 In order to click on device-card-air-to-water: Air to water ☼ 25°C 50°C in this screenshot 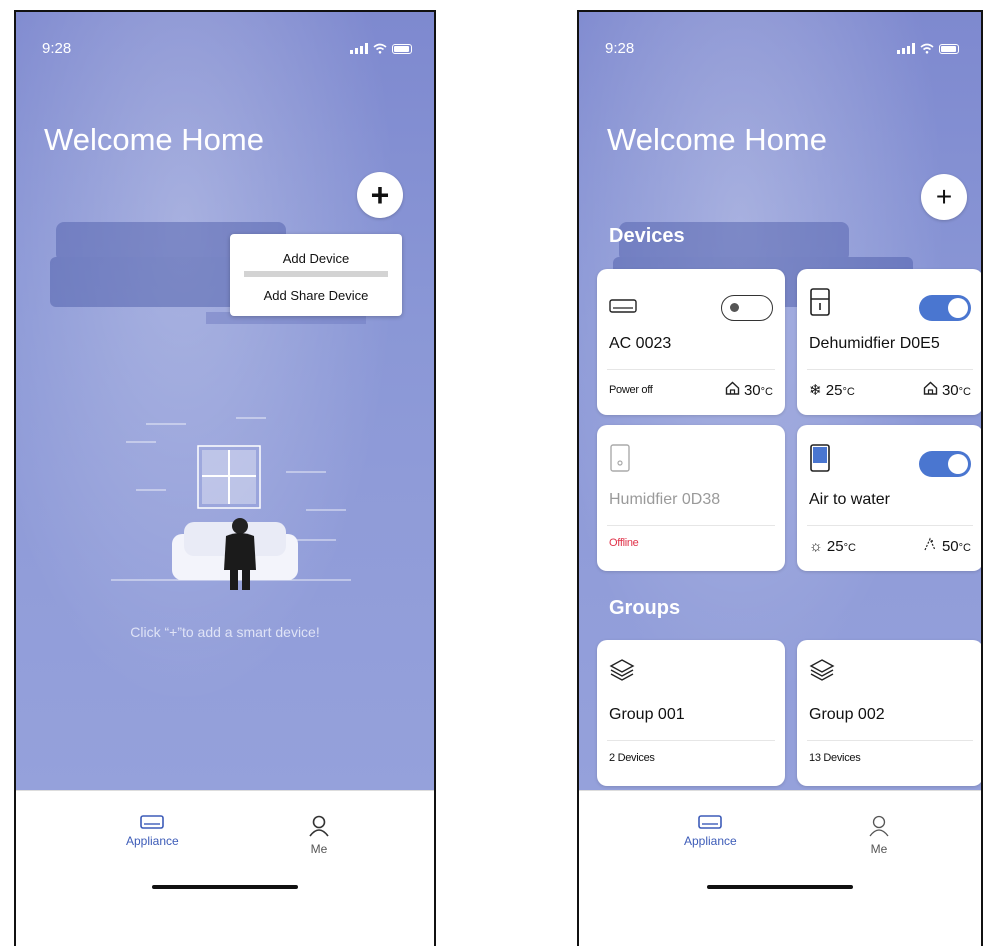, I will do `click(889, 498)`.